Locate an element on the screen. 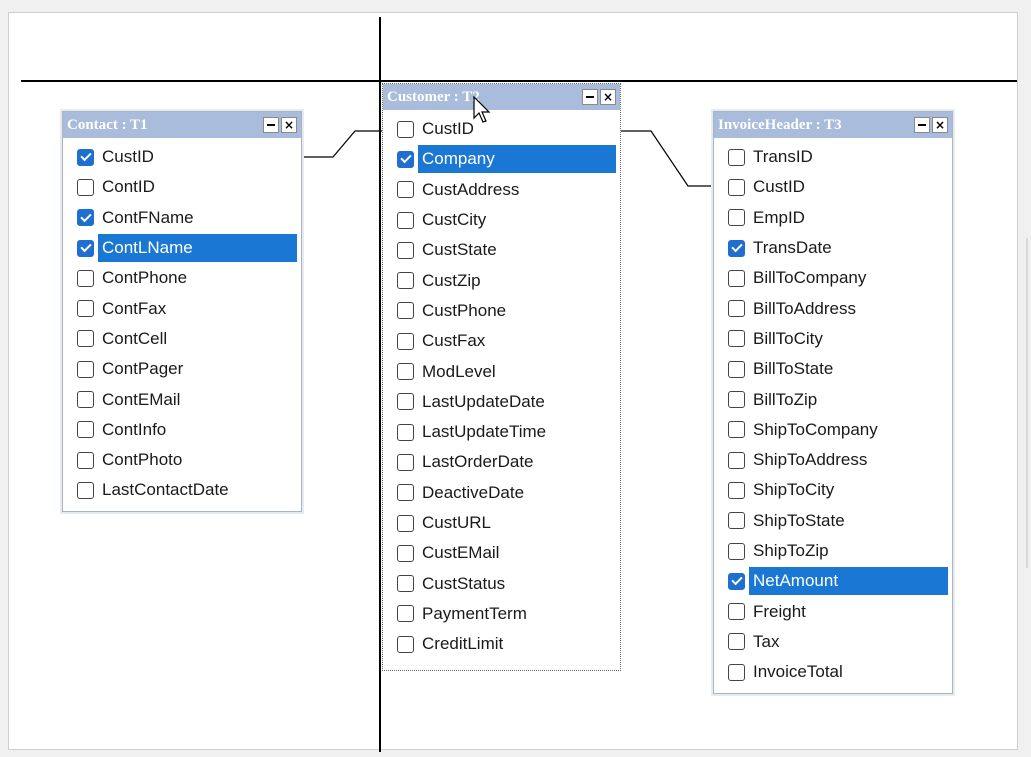 Image resolution: width=1031 pixels, height=757 pixels. column-row: BillToCity is located at coordinates (833, 339).